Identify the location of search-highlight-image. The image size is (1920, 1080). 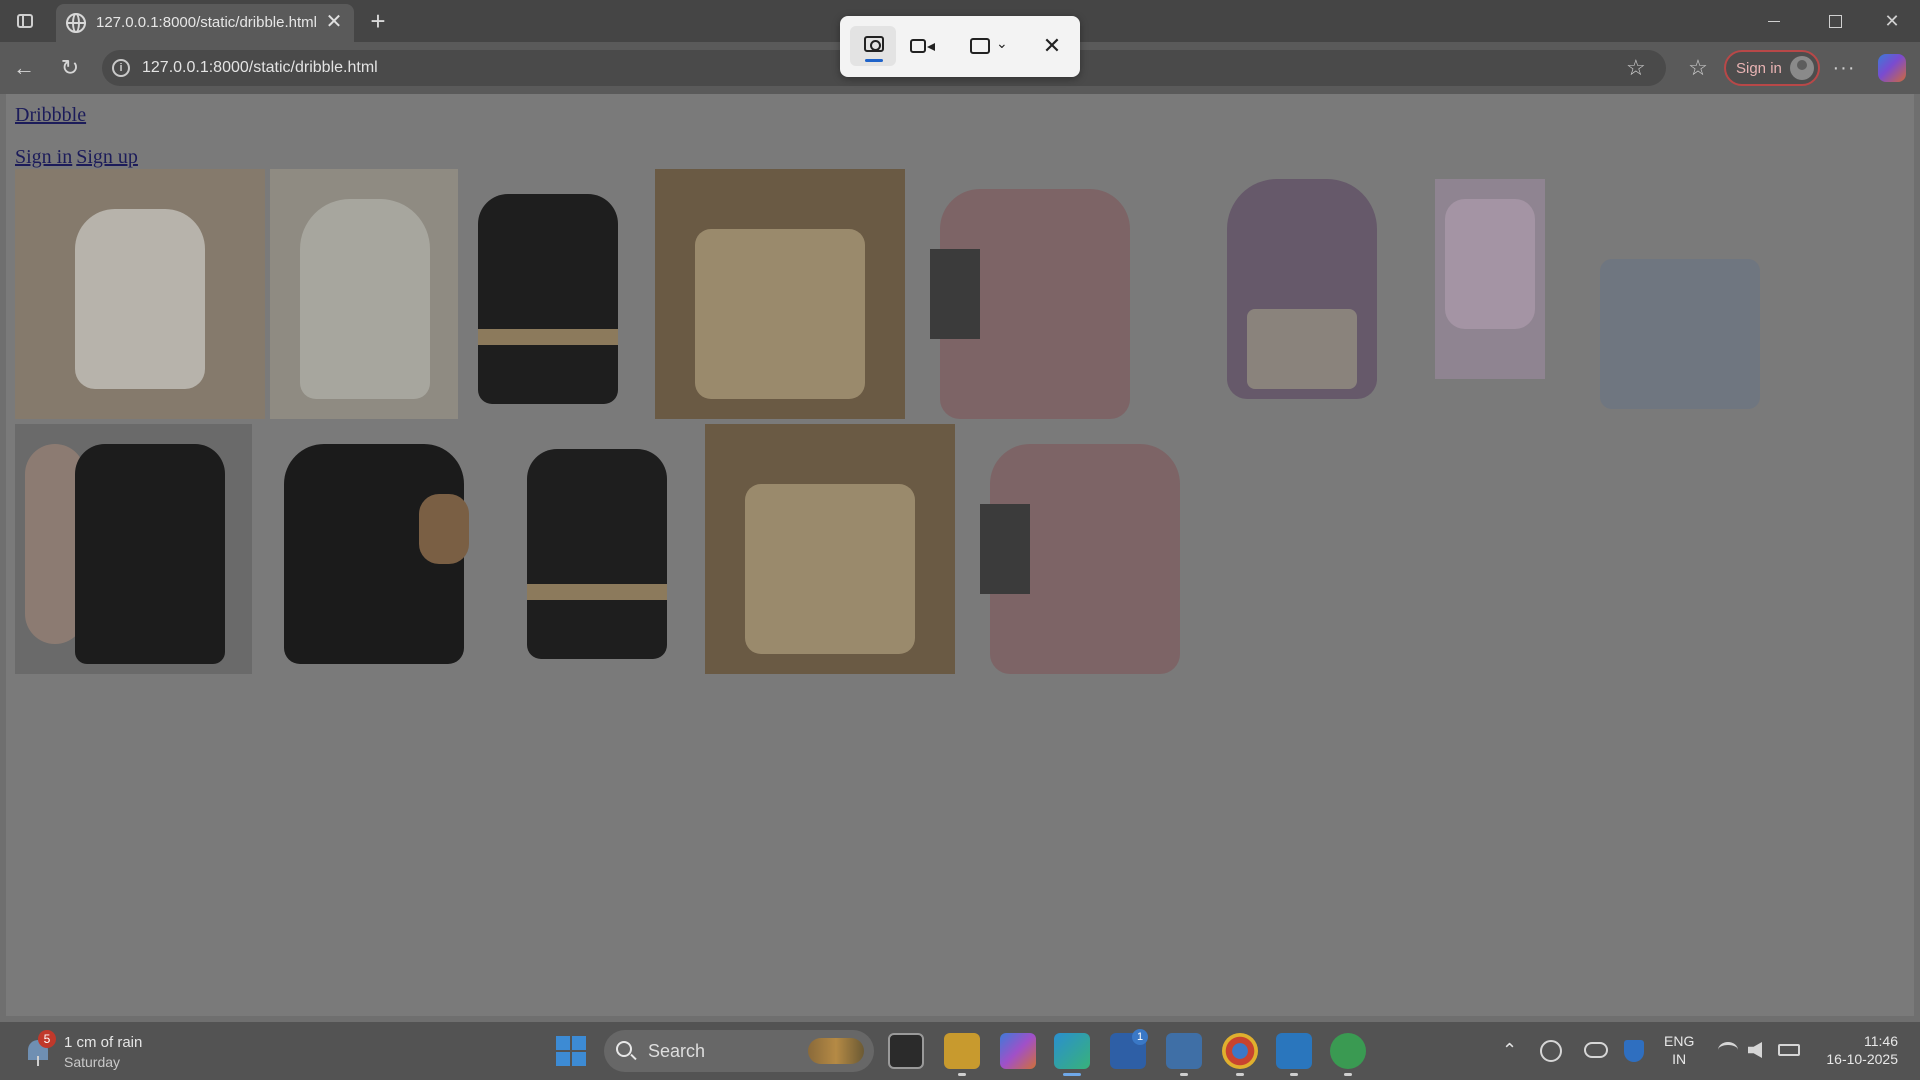
(836, 1051).